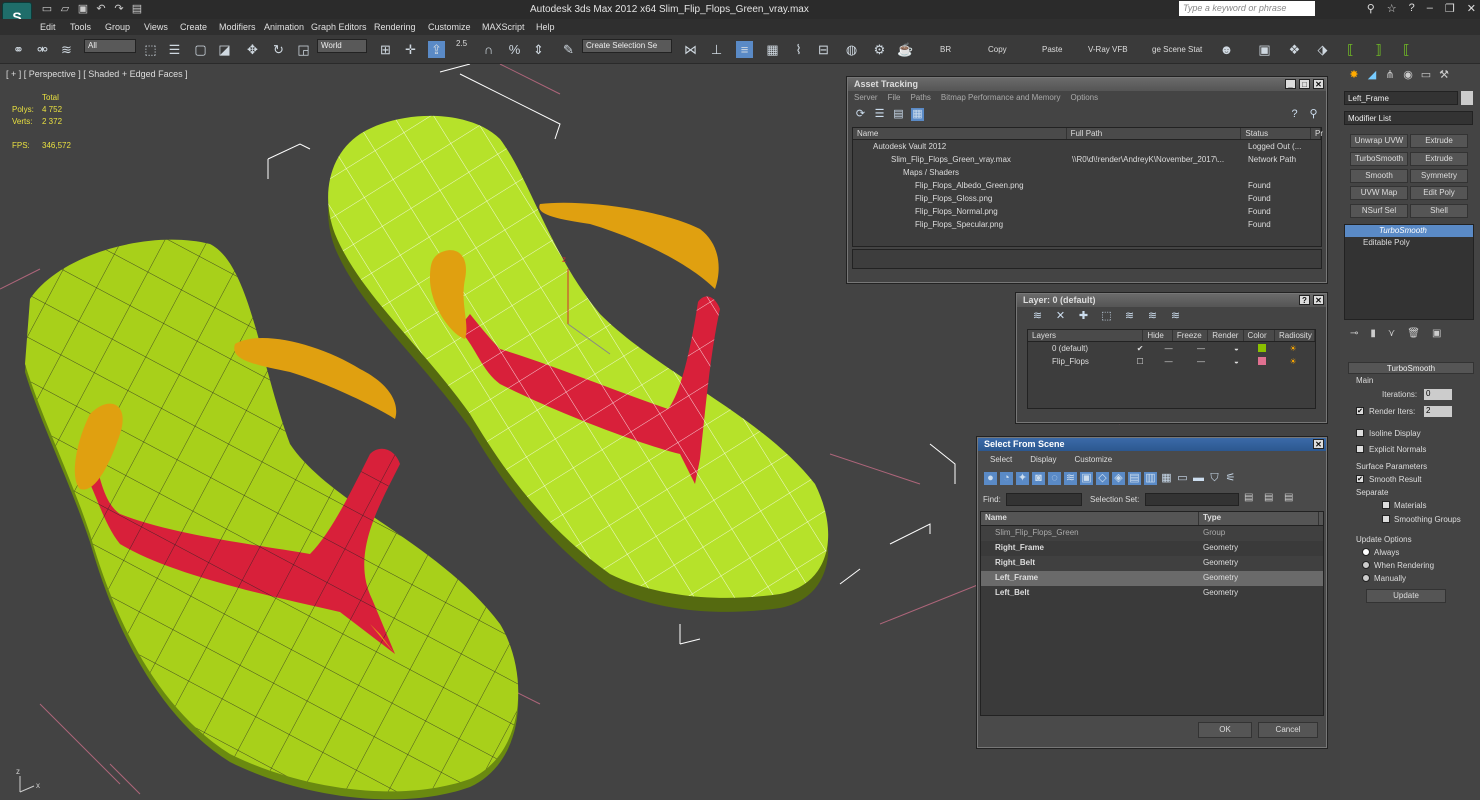 The image size is (1480, 800). What do you see at coordinates (1259, 335) in the screenshot?
I see `col-color: Color` at bounding box center [1259, 335].